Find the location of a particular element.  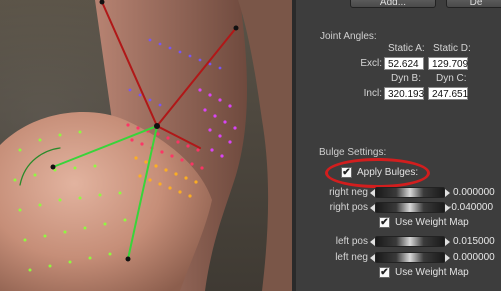

right-neg-value: 0.000000 is located at coordinates (474, 192).